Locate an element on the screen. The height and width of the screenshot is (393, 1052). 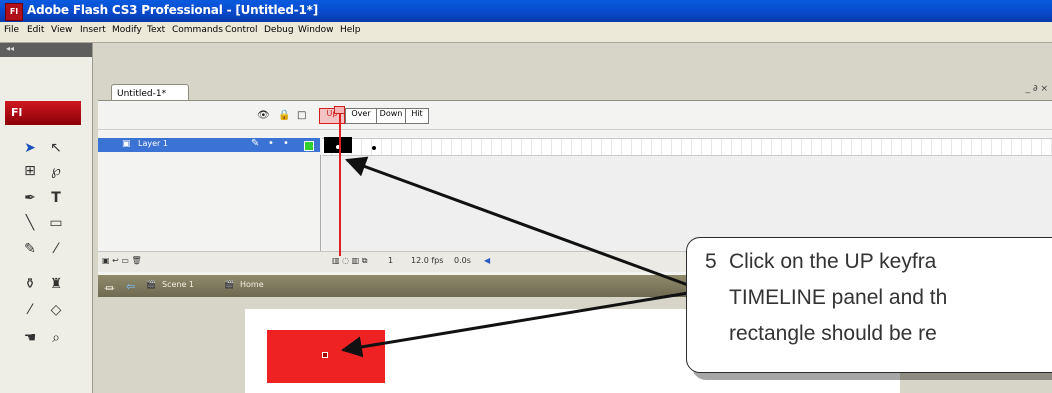
menu-commands: Commands is located at coordinates (197, 30).